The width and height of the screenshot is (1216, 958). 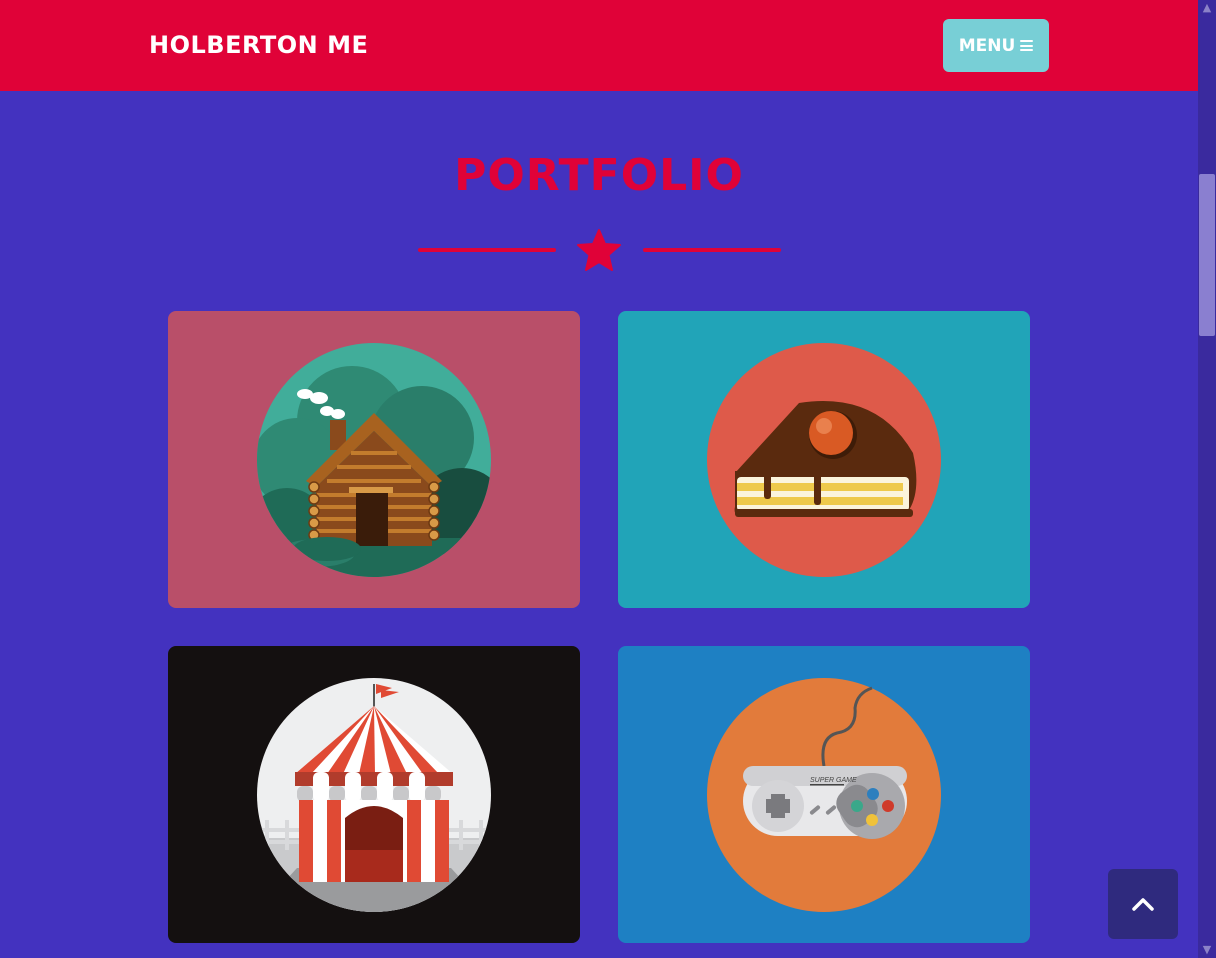 I want to click on back-to-top-button, so click(x=1143, y=904).